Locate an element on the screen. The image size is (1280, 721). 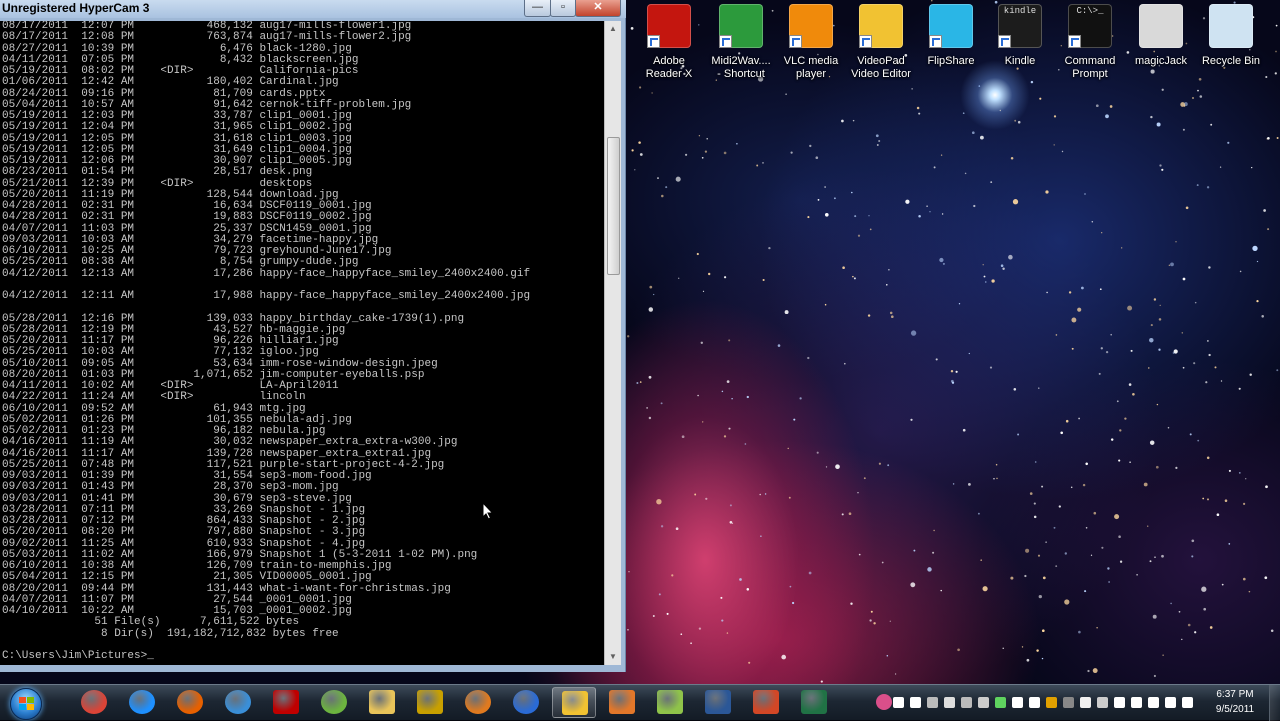
taskbar-button-internet-explorer is located at coordinates (142, 702).